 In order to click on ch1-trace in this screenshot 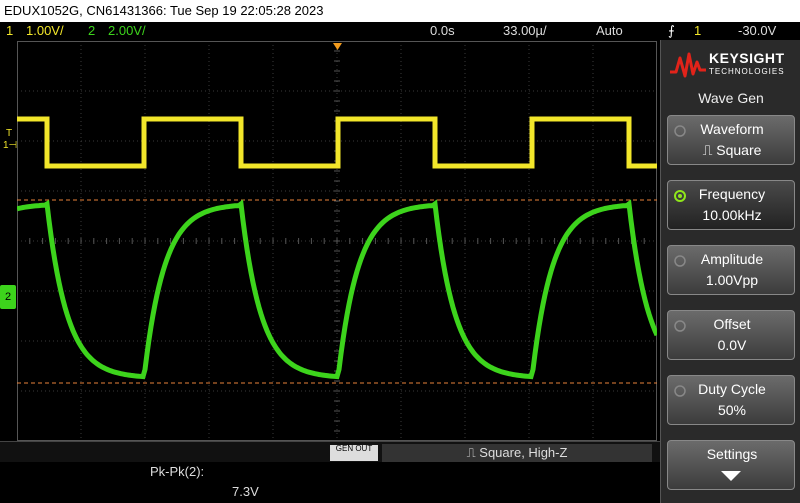, I will do `click(337, 142)`.